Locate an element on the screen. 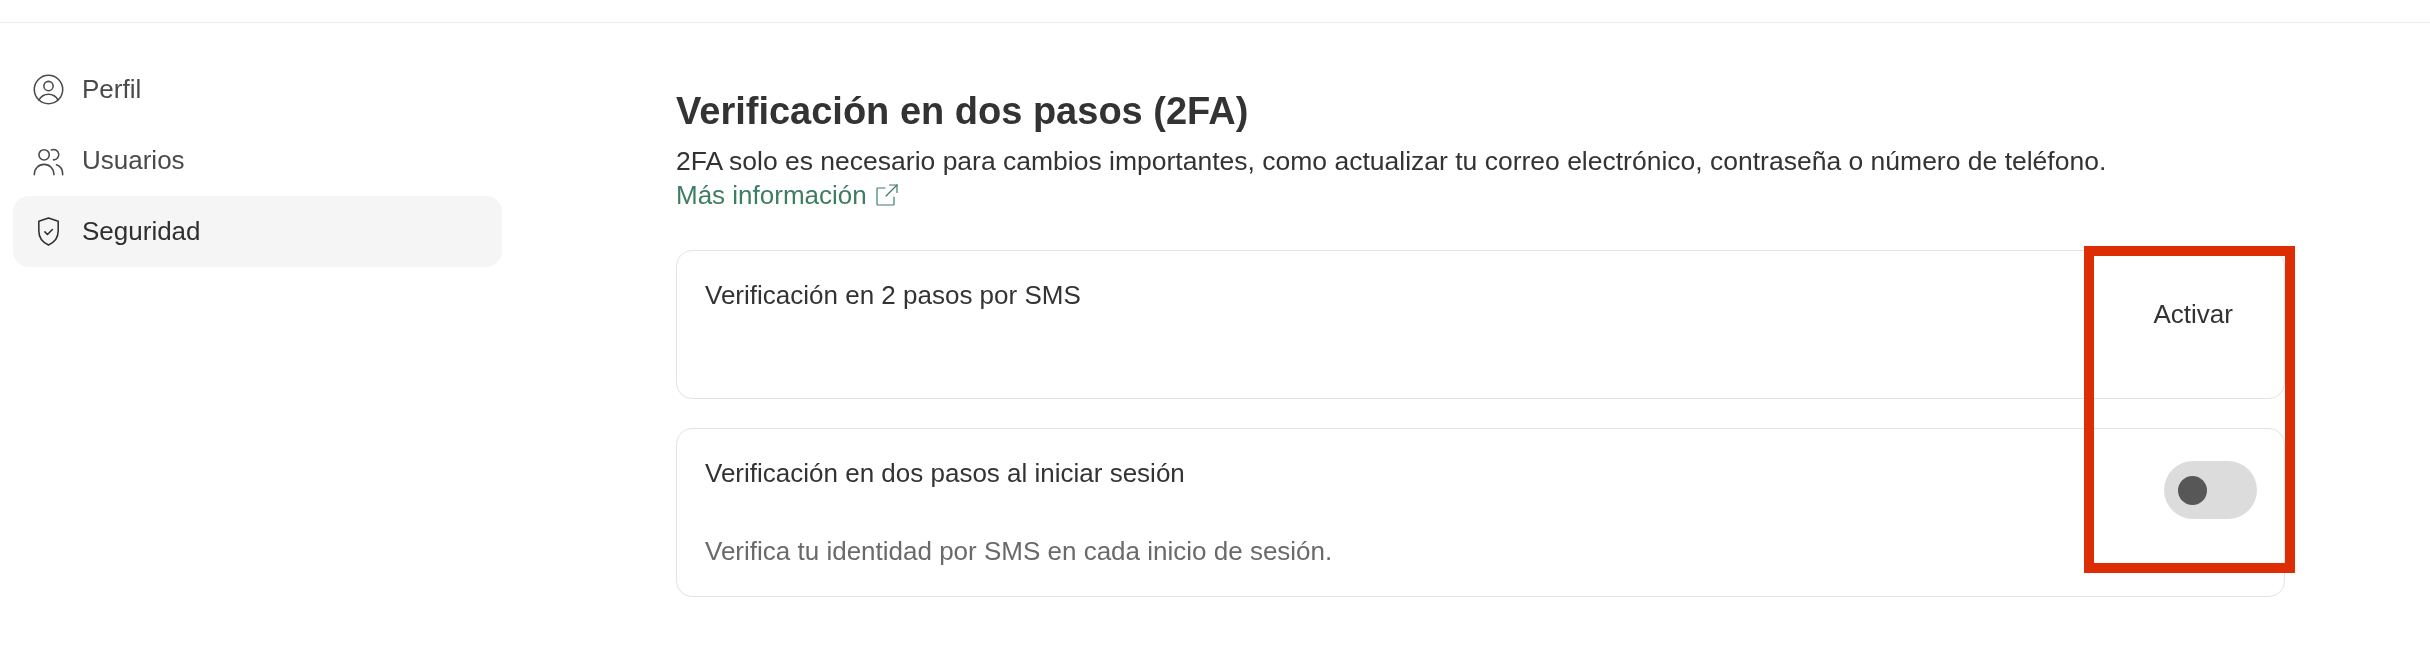 This screenshot has height=662, width=2430. sidebar-item: Usuarios is located at coordinates (257, 160).